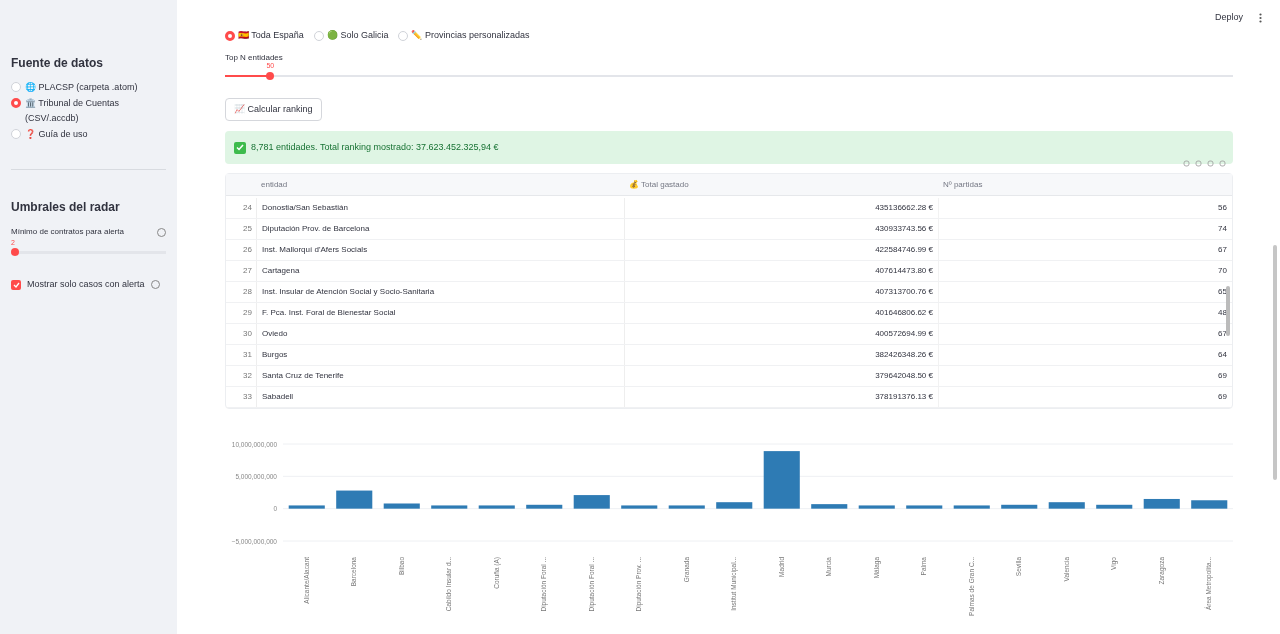 This screenshot has width=1280, height=634. Describe the element at coordinates (1228, 311) in the screenshot. I see `table-scrollbar` at that location.